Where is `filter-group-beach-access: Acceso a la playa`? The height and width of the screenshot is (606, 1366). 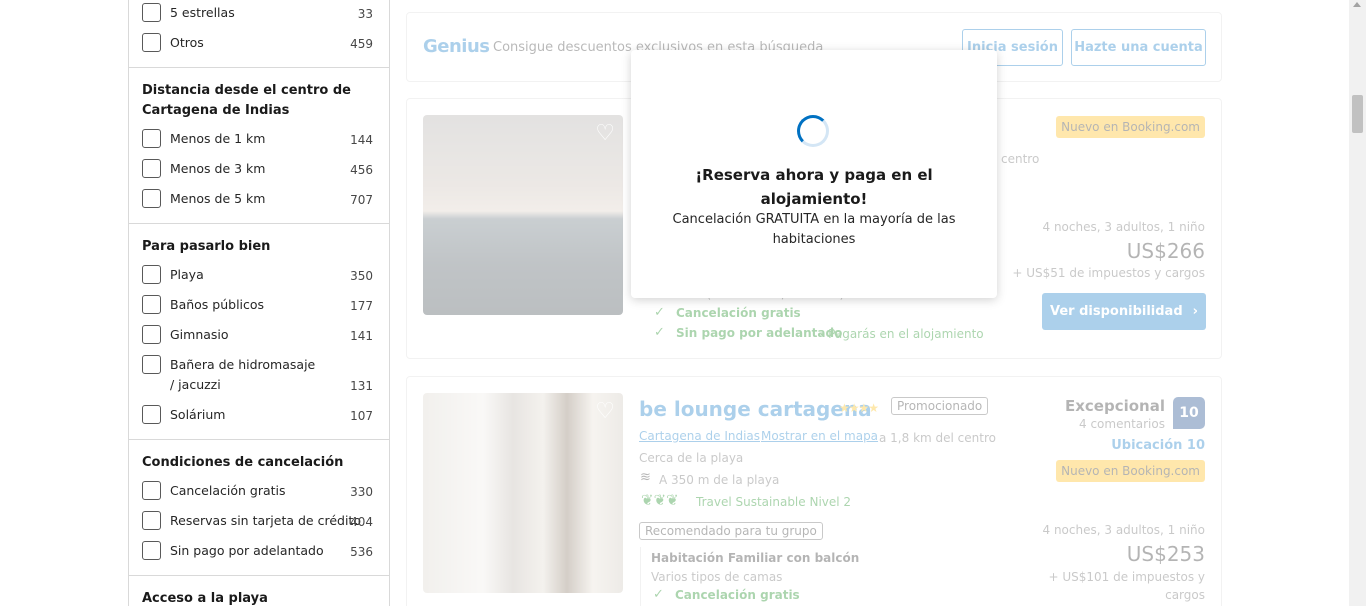 filter-group-beach-access: Acceso a la playa is located at coordinates (259, 591).